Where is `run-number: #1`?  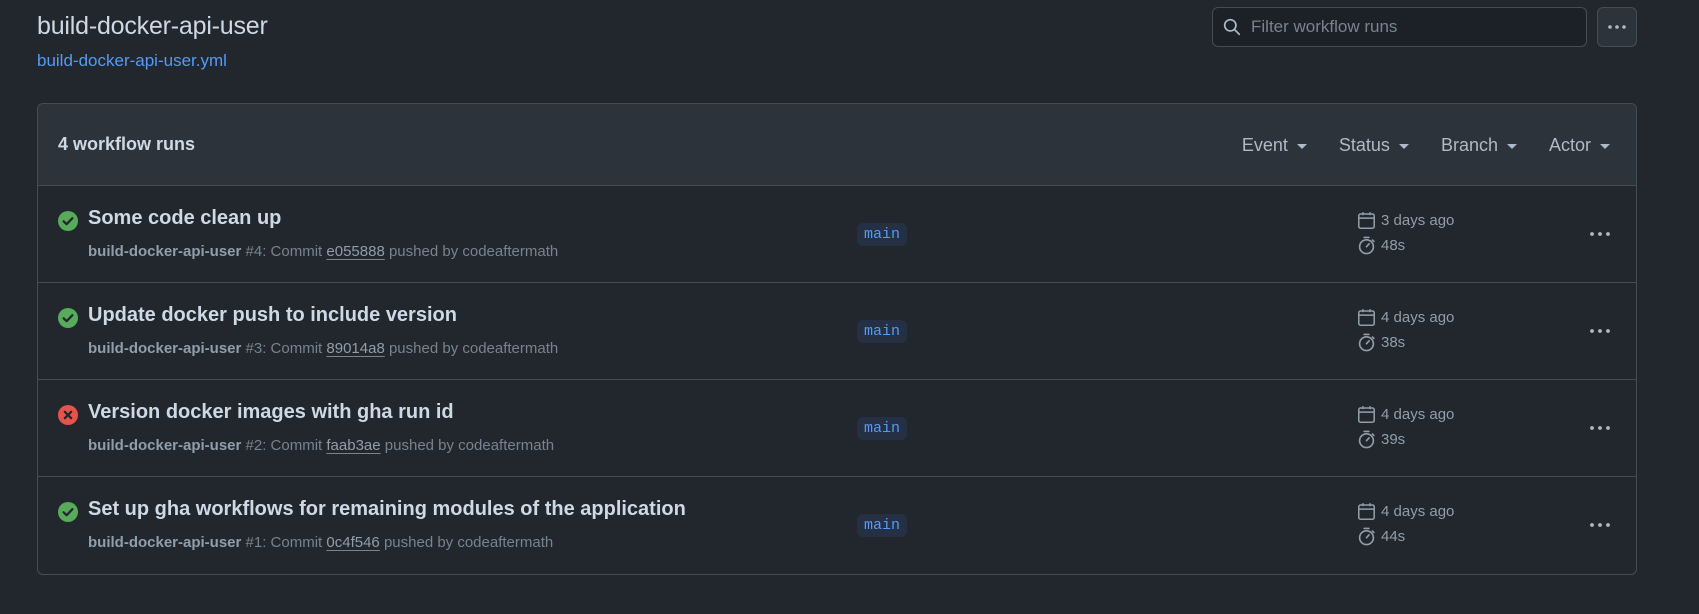 run-number: #1 is located at coordinates (254, 542).